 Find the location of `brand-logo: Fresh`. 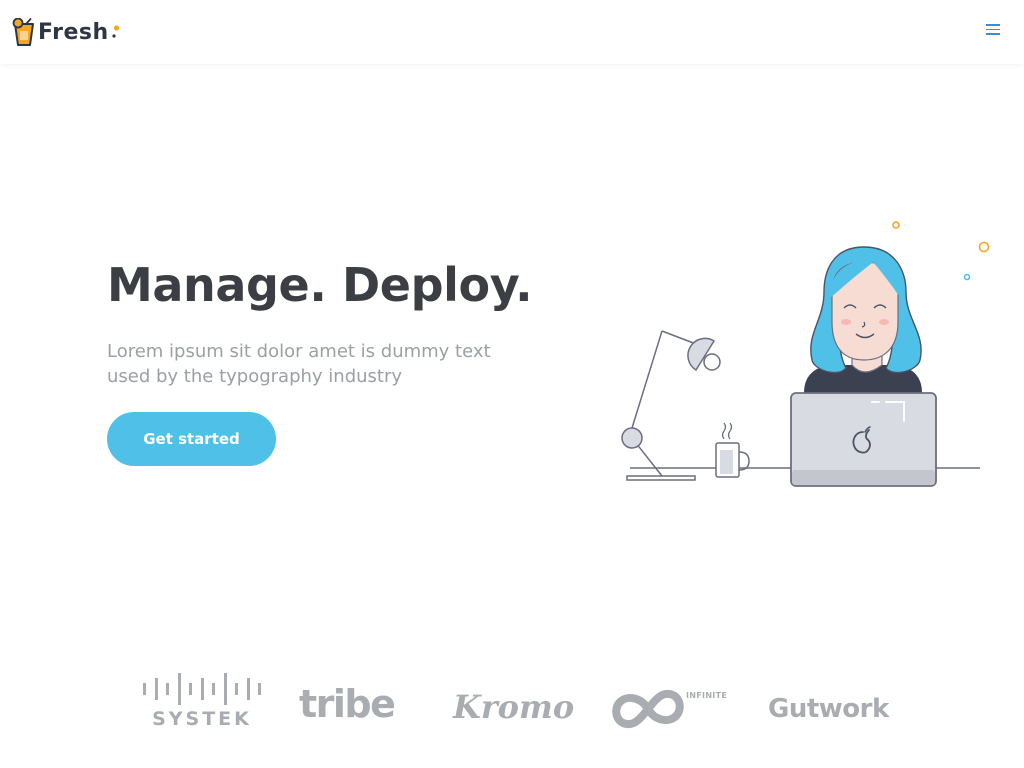

brand-logo: Fresh is located at coordinates (66, 32).